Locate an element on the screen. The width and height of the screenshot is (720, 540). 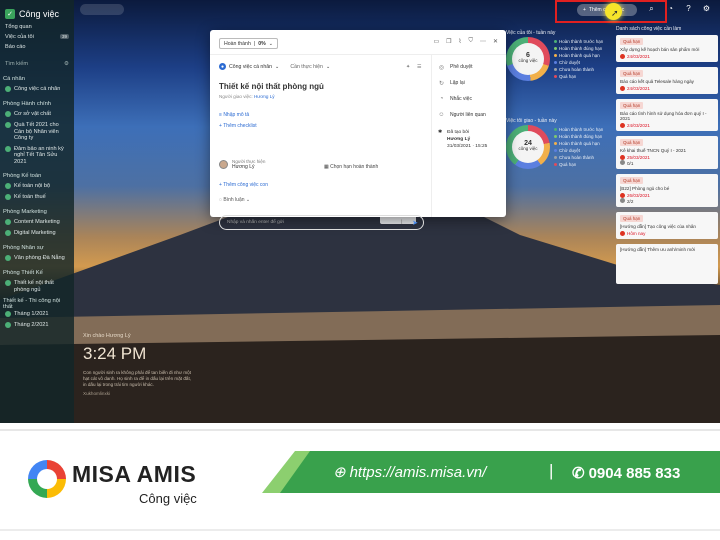
sidebar-item-reports: Báo cáo is located at coordinates (37, 47).